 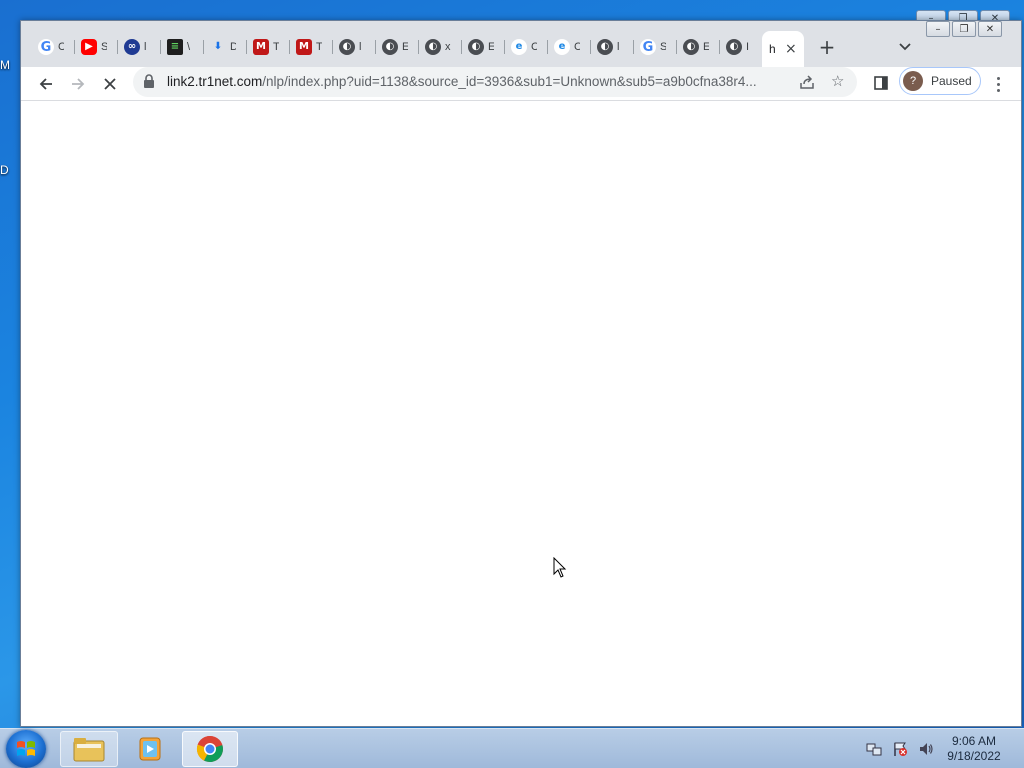 I want to click on tab: ▶ S, so click(x=96, y=47).